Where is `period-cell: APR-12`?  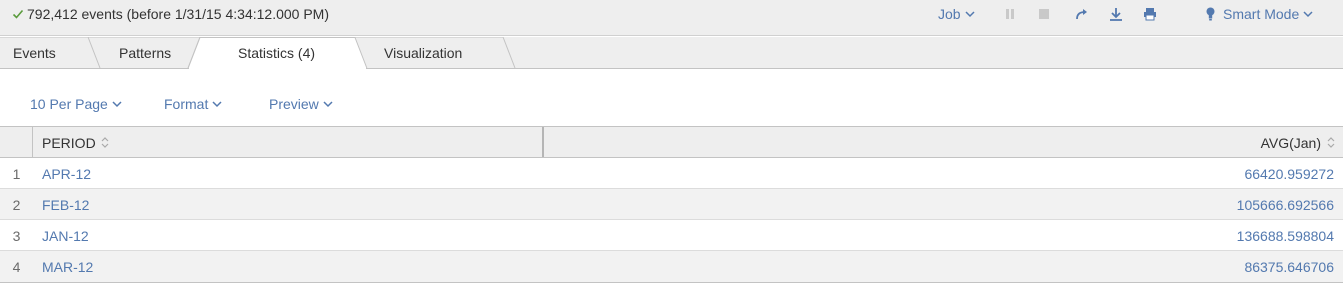 period-cell: APR-12 is located at coordinates (66, 174).